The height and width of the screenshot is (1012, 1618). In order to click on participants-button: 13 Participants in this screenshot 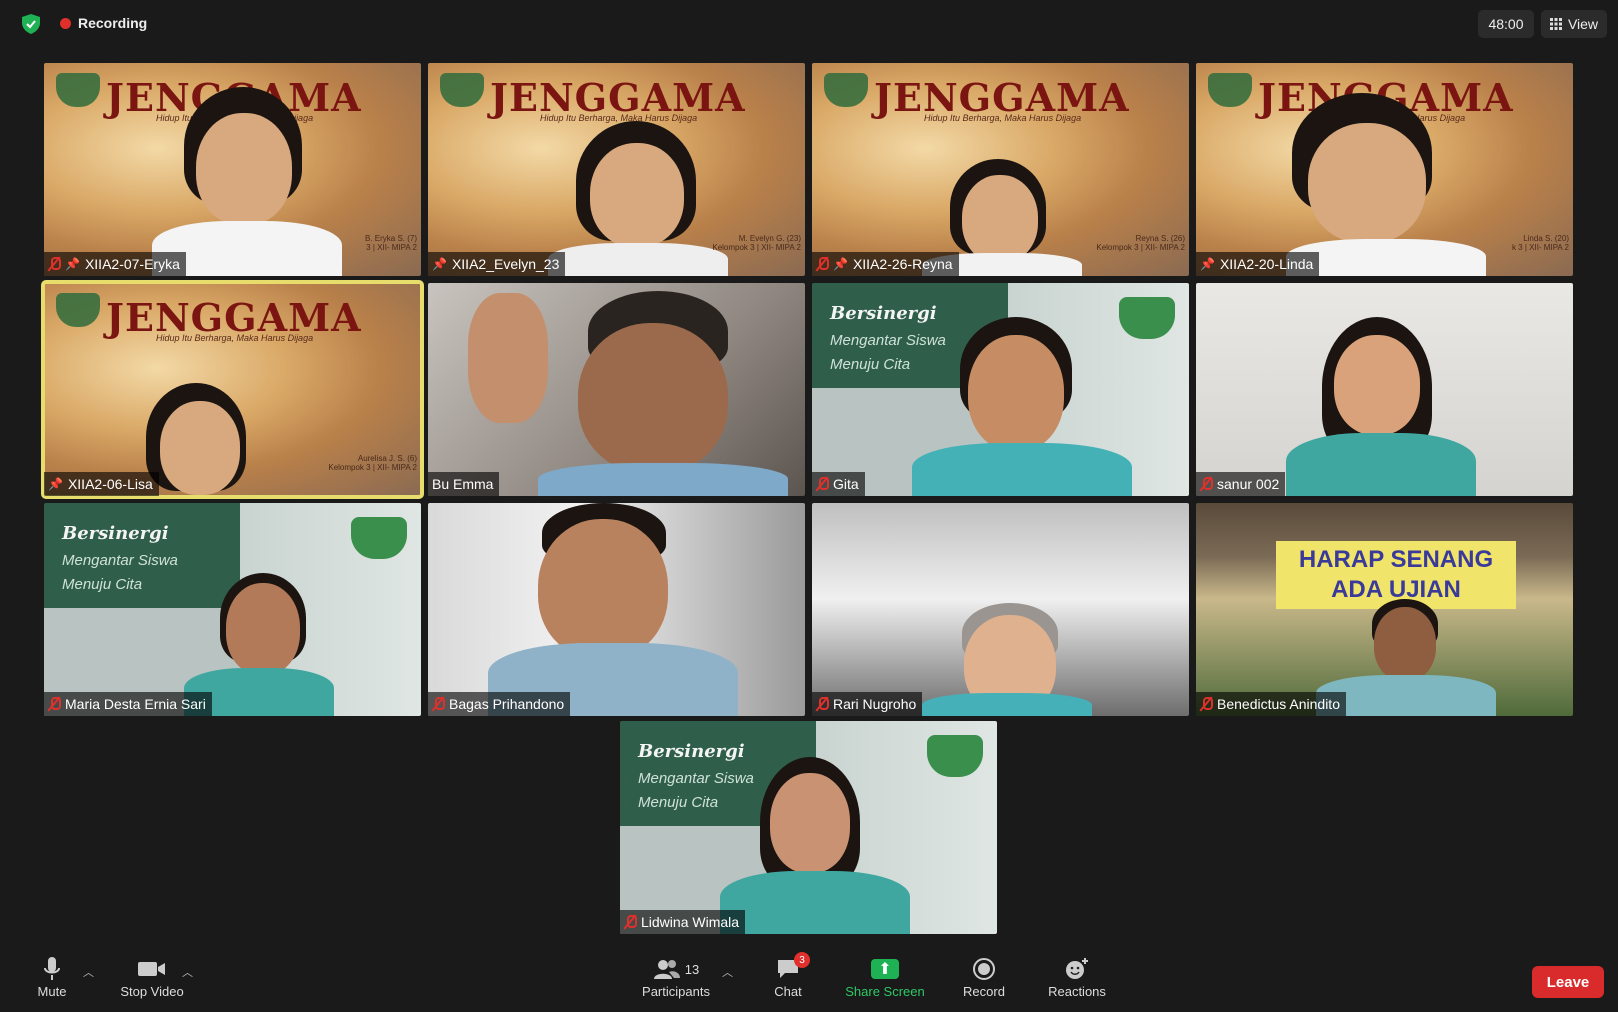, I will do `click(676, 976)`.